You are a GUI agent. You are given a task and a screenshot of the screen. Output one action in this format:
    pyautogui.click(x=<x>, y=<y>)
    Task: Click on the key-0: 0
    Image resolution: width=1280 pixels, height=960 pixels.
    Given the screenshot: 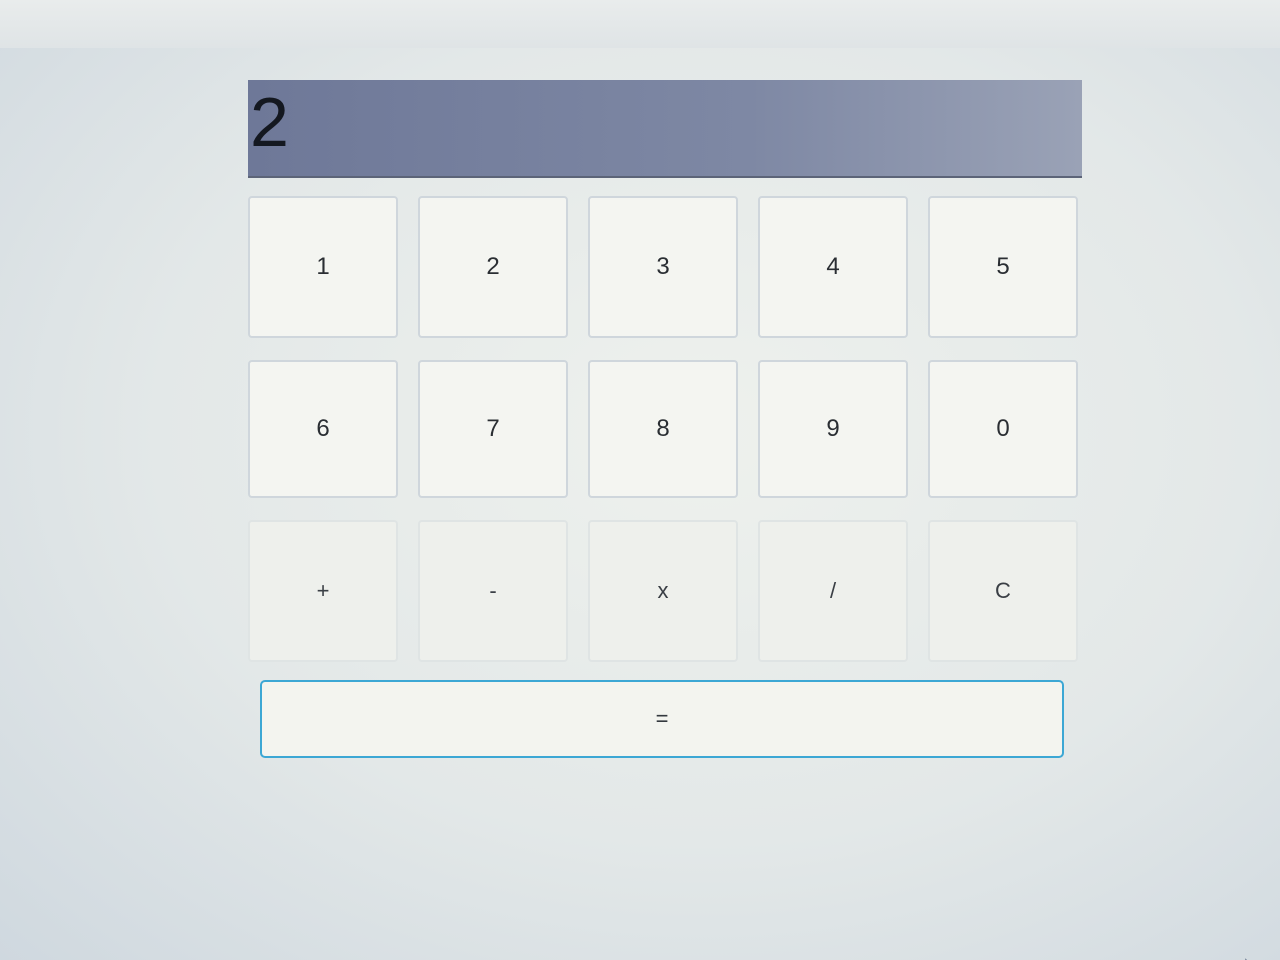 What is the action you would take?
    pyautogui.click(x=1003, y=429)
    